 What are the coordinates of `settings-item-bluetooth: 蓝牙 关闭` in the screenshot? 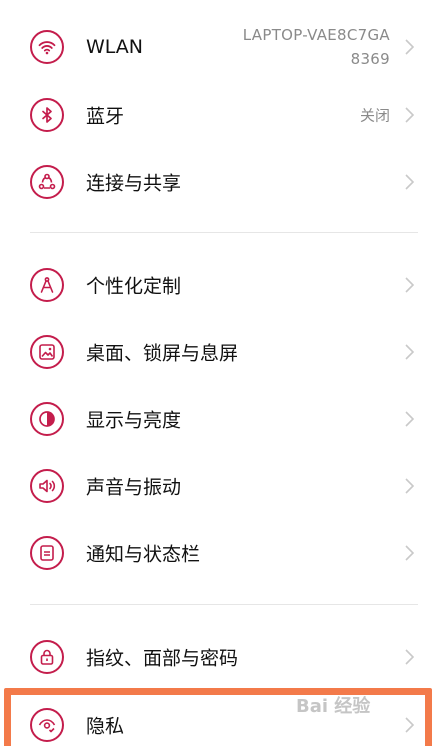 It's located at (219, 115).